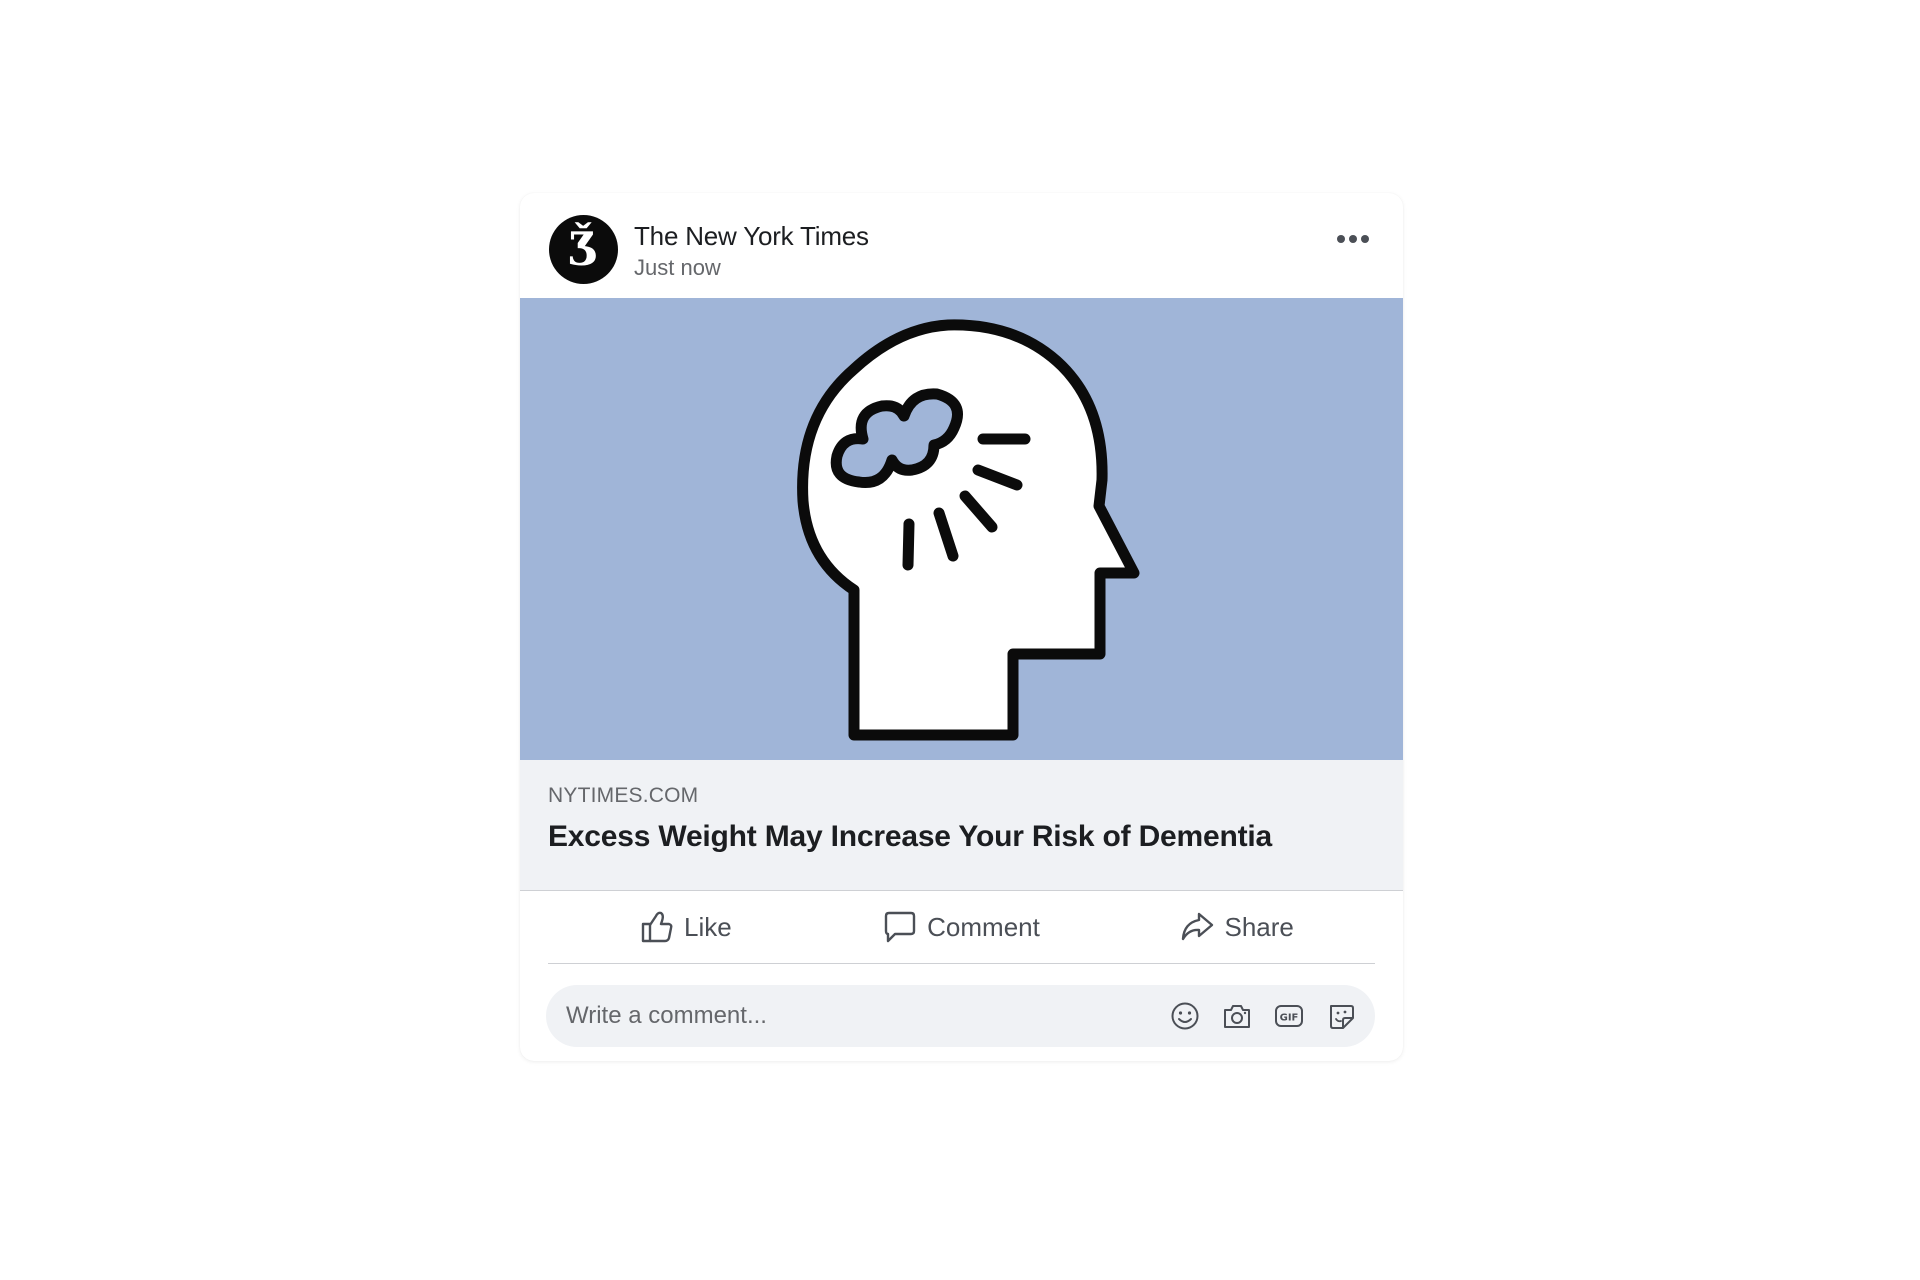 The height and width of the screenshot is (1280, 1920). I want to click on speech-bubble-icon, so click(900, 927).